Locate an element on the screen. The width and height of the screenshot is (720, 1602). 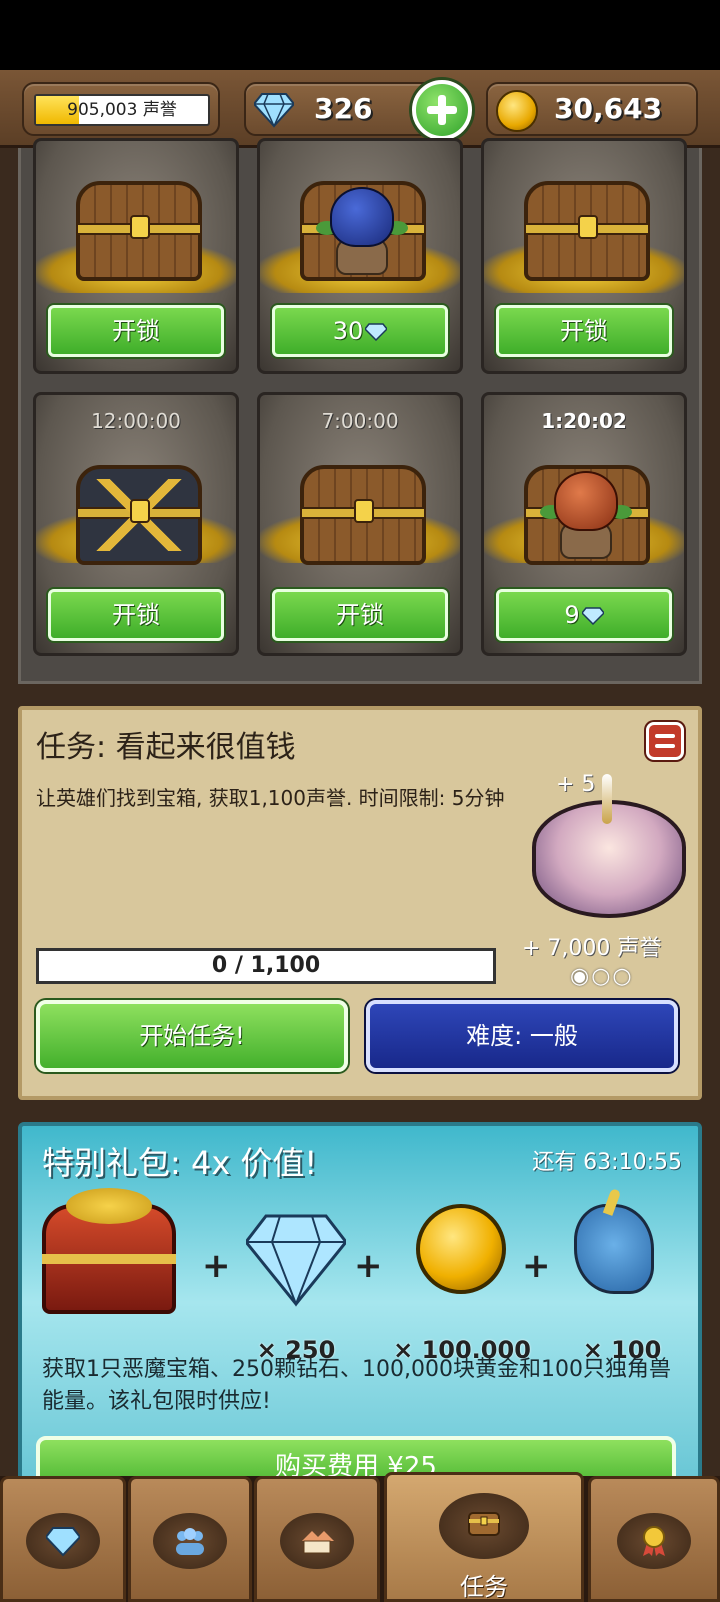
start-quest-button: 开始任务! is located at coordinates (192, 1036).